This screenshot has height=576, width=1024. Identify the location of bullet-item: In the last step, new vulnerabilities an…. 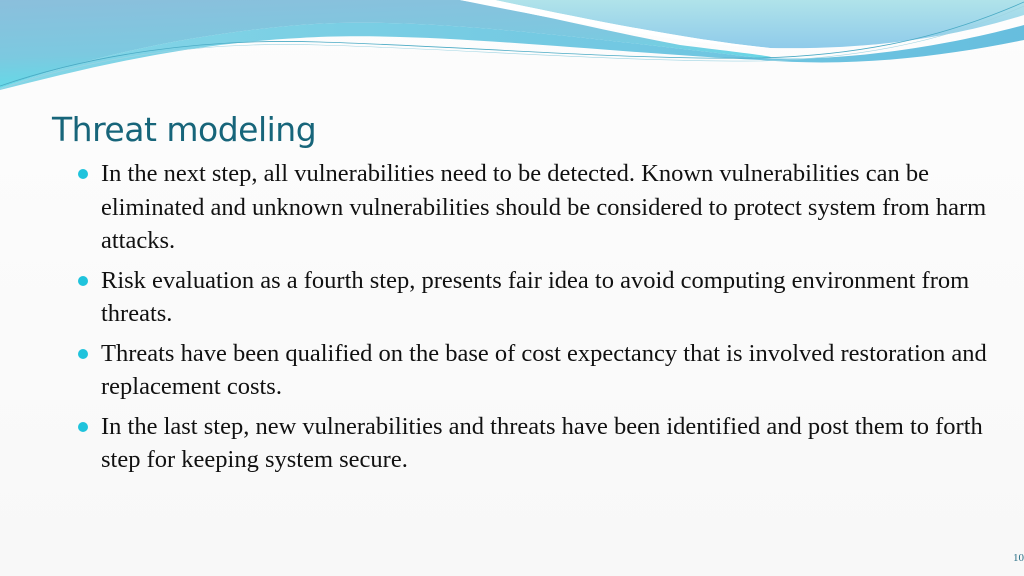
(538, 443).